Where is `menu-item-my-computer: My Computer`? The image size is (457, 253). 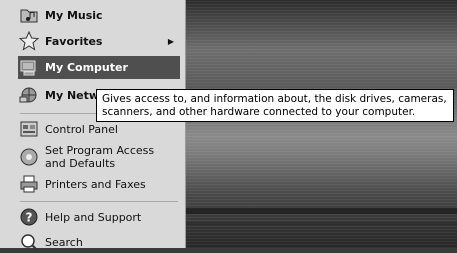 menu-item-my-computer: My Computer is located at coordinates (99, 67).